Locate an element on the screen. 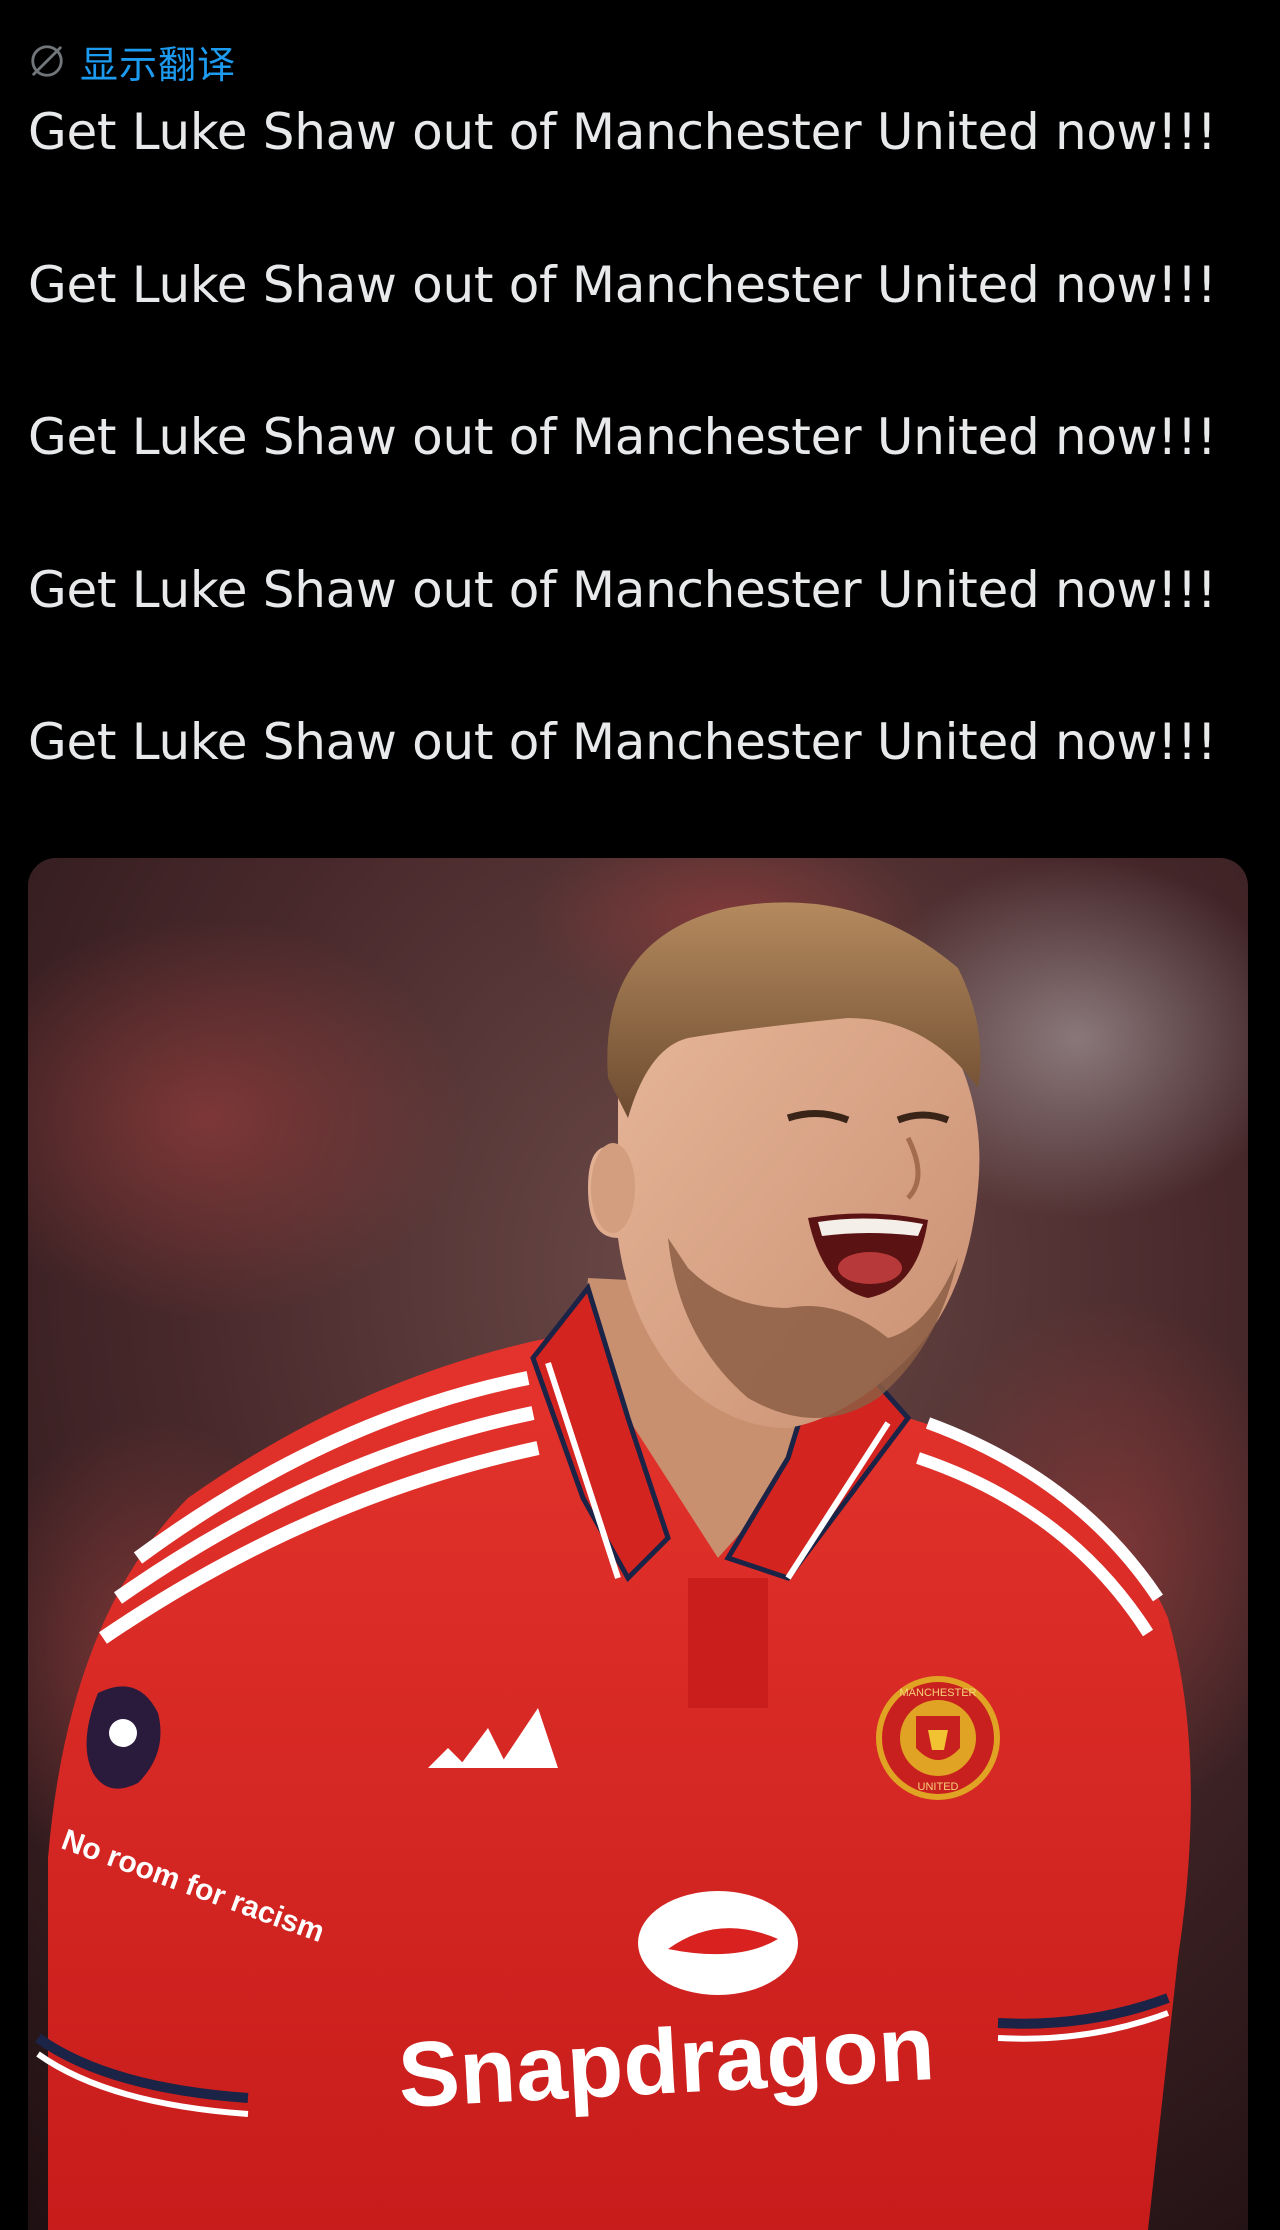  show-translation-label: 显示翻译 is located at coordinates (158, 64).